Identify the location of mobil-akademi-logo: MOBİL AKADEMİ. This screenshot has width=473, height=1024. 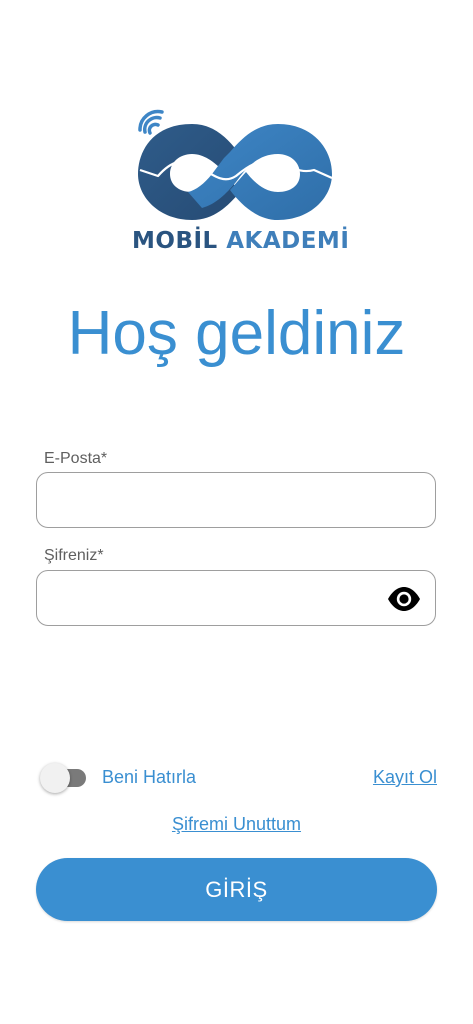
(240, 186).